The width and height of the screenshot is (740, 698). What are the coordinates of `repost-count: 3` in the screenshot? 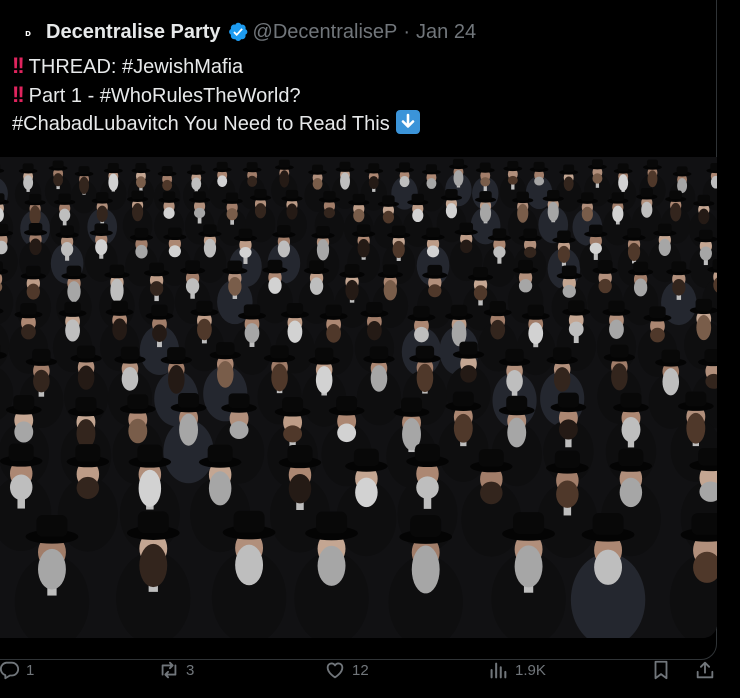 It's located at (190, 670).